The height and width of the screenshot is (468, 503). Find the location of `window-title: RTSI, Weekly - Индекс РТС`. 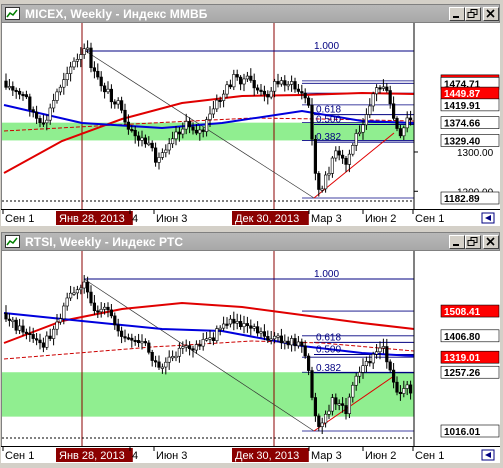

window-title: RTSI, Weekly - Индекс РТС is located at coordinates (104, 242).